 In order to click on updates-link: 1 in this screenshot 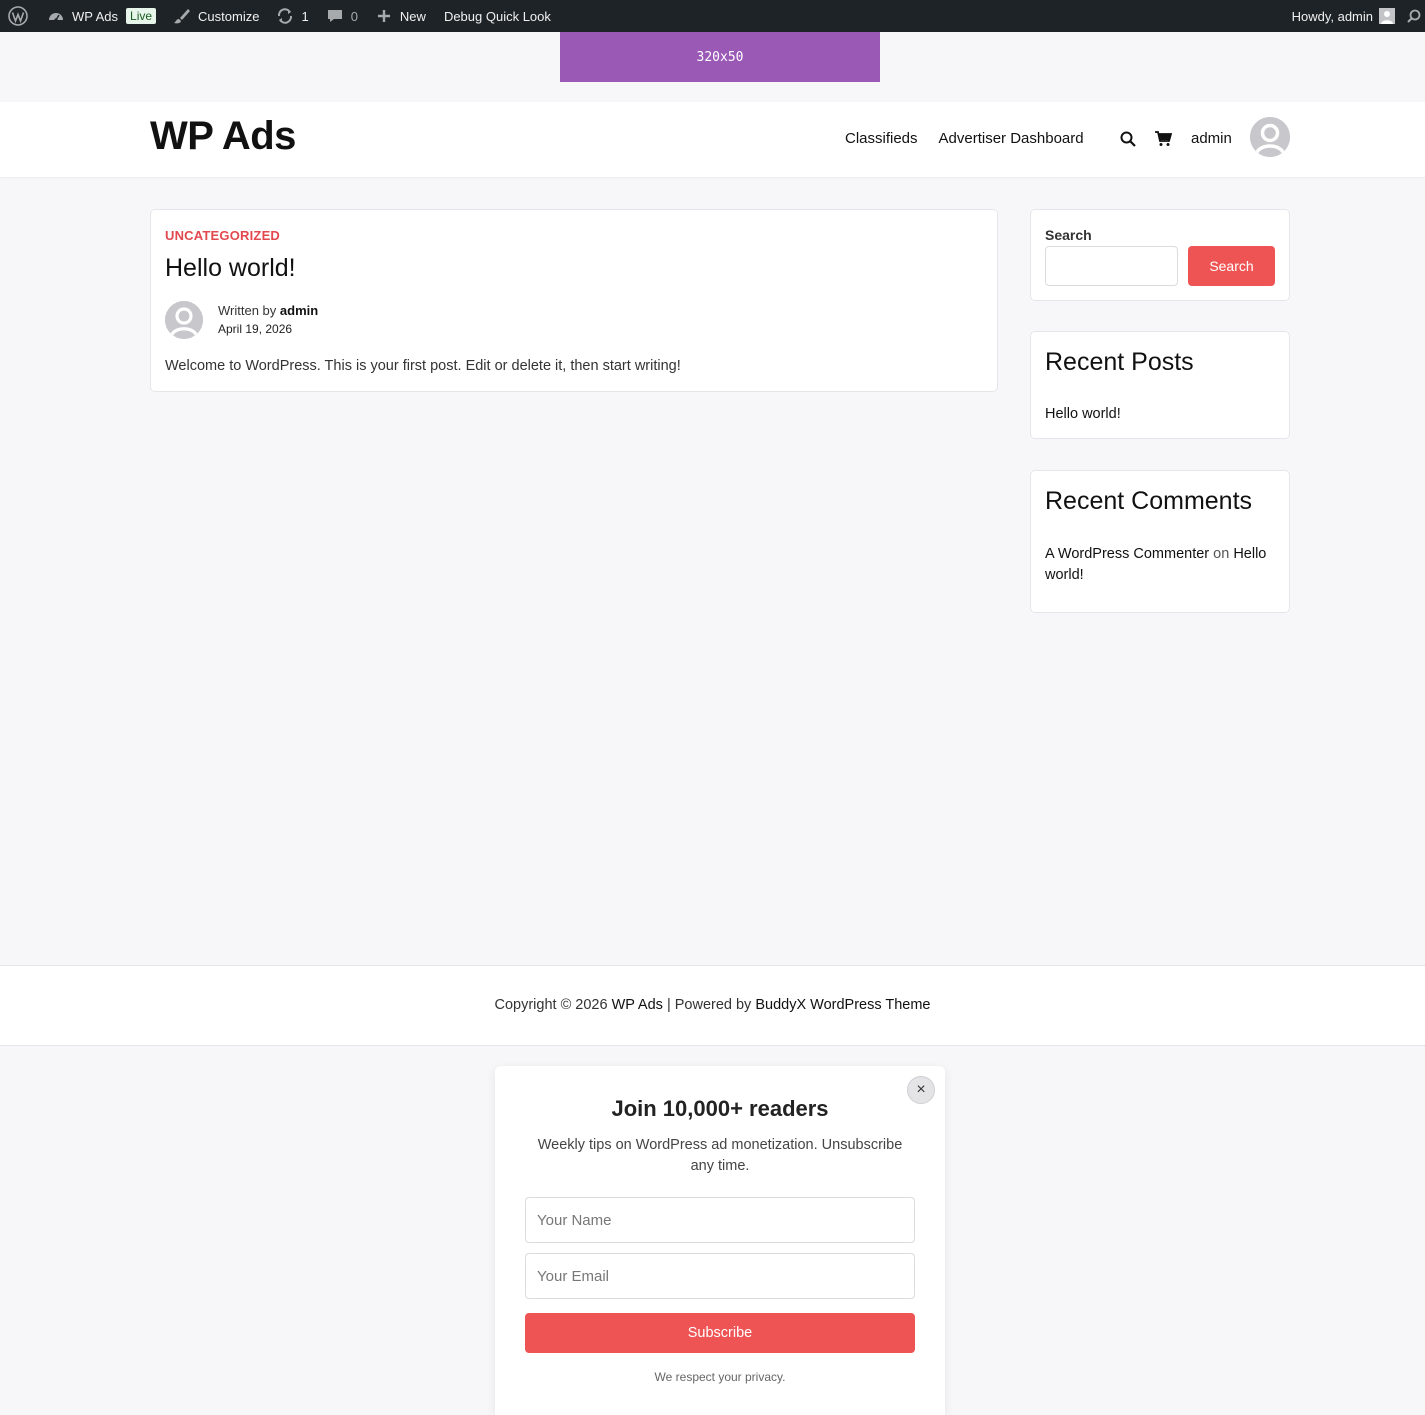, I will do `click(291, 16)`.